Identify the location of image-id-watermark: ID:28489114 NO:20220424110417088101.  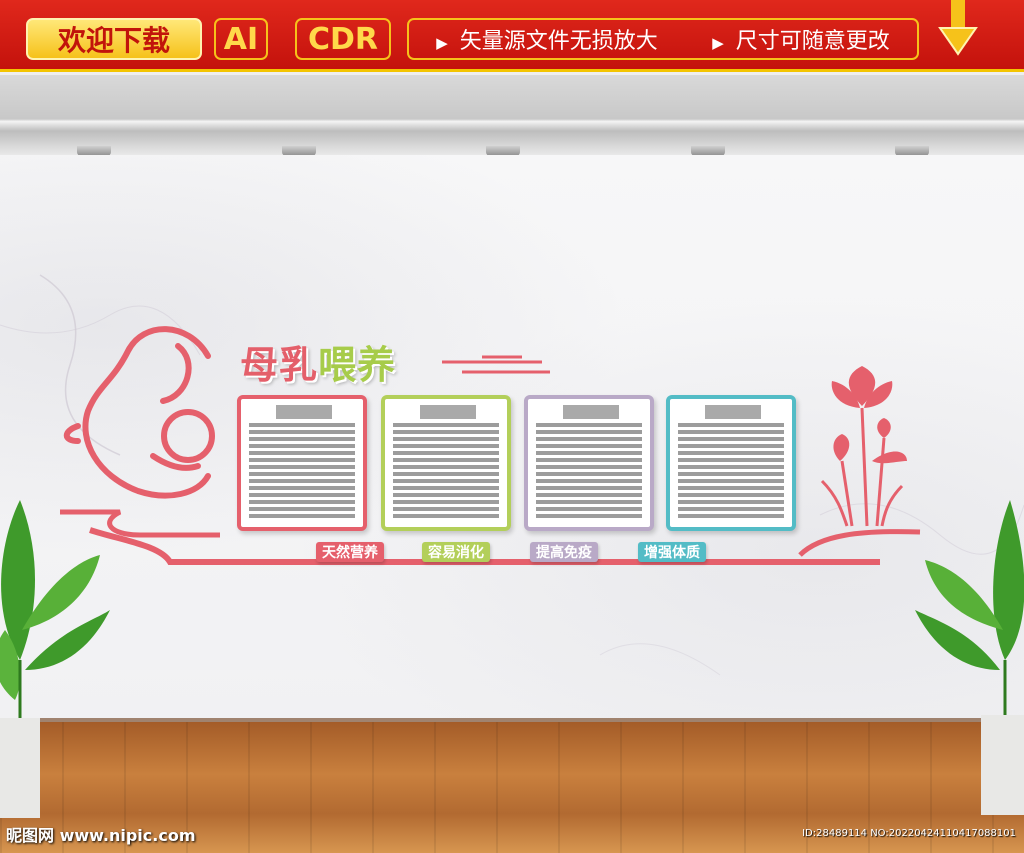
(909, 833).